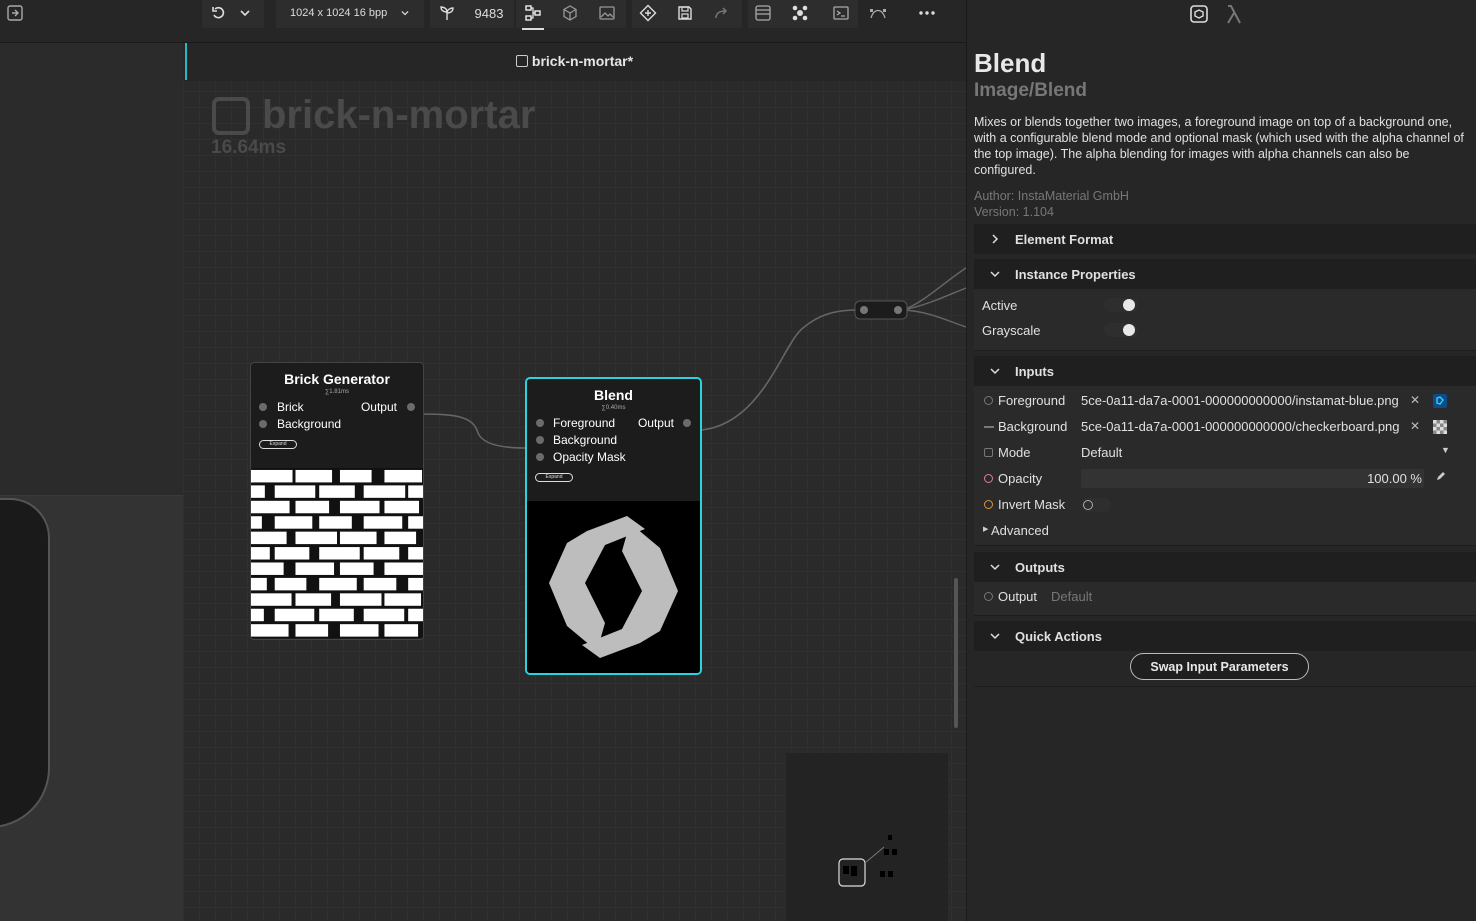  I want to click on mode-label: Mode, so click(1014, 452).